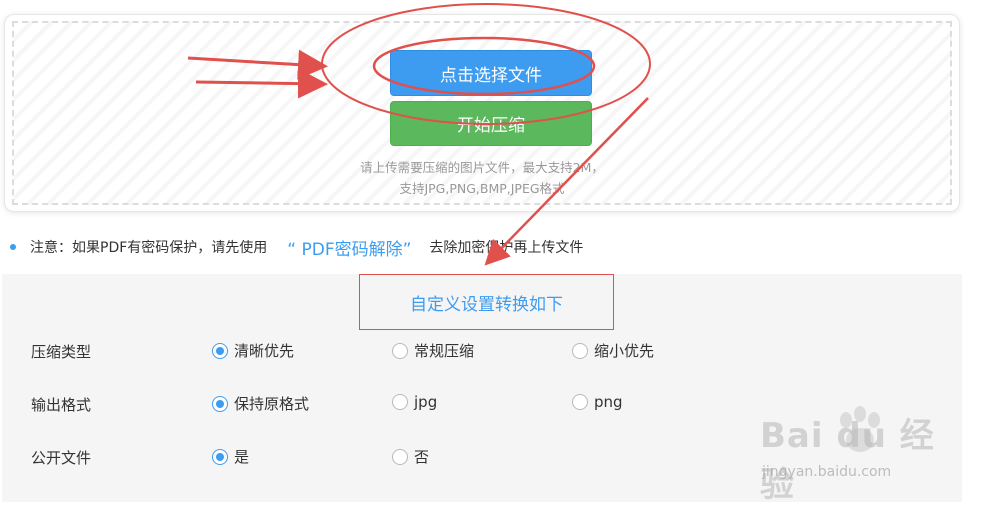 The width and height of the screenshot is (996, 512). I want to click on radio-option-shrink-first: 缩小优先, so click(613, 350).